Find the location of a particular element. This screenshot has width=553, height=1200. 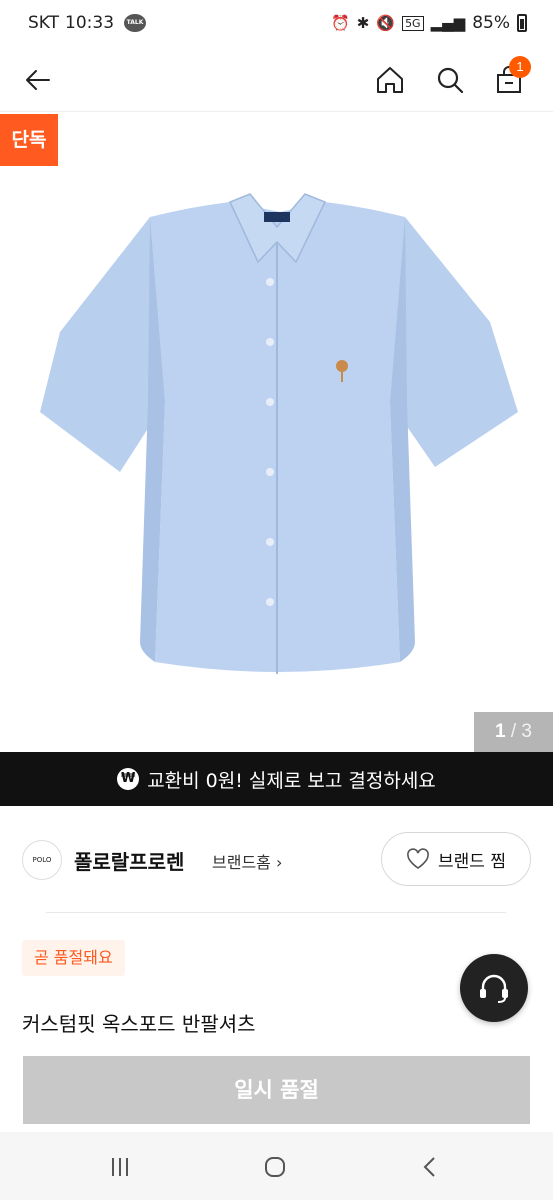

cart-button: 1 is located at coordinates (510, 78).